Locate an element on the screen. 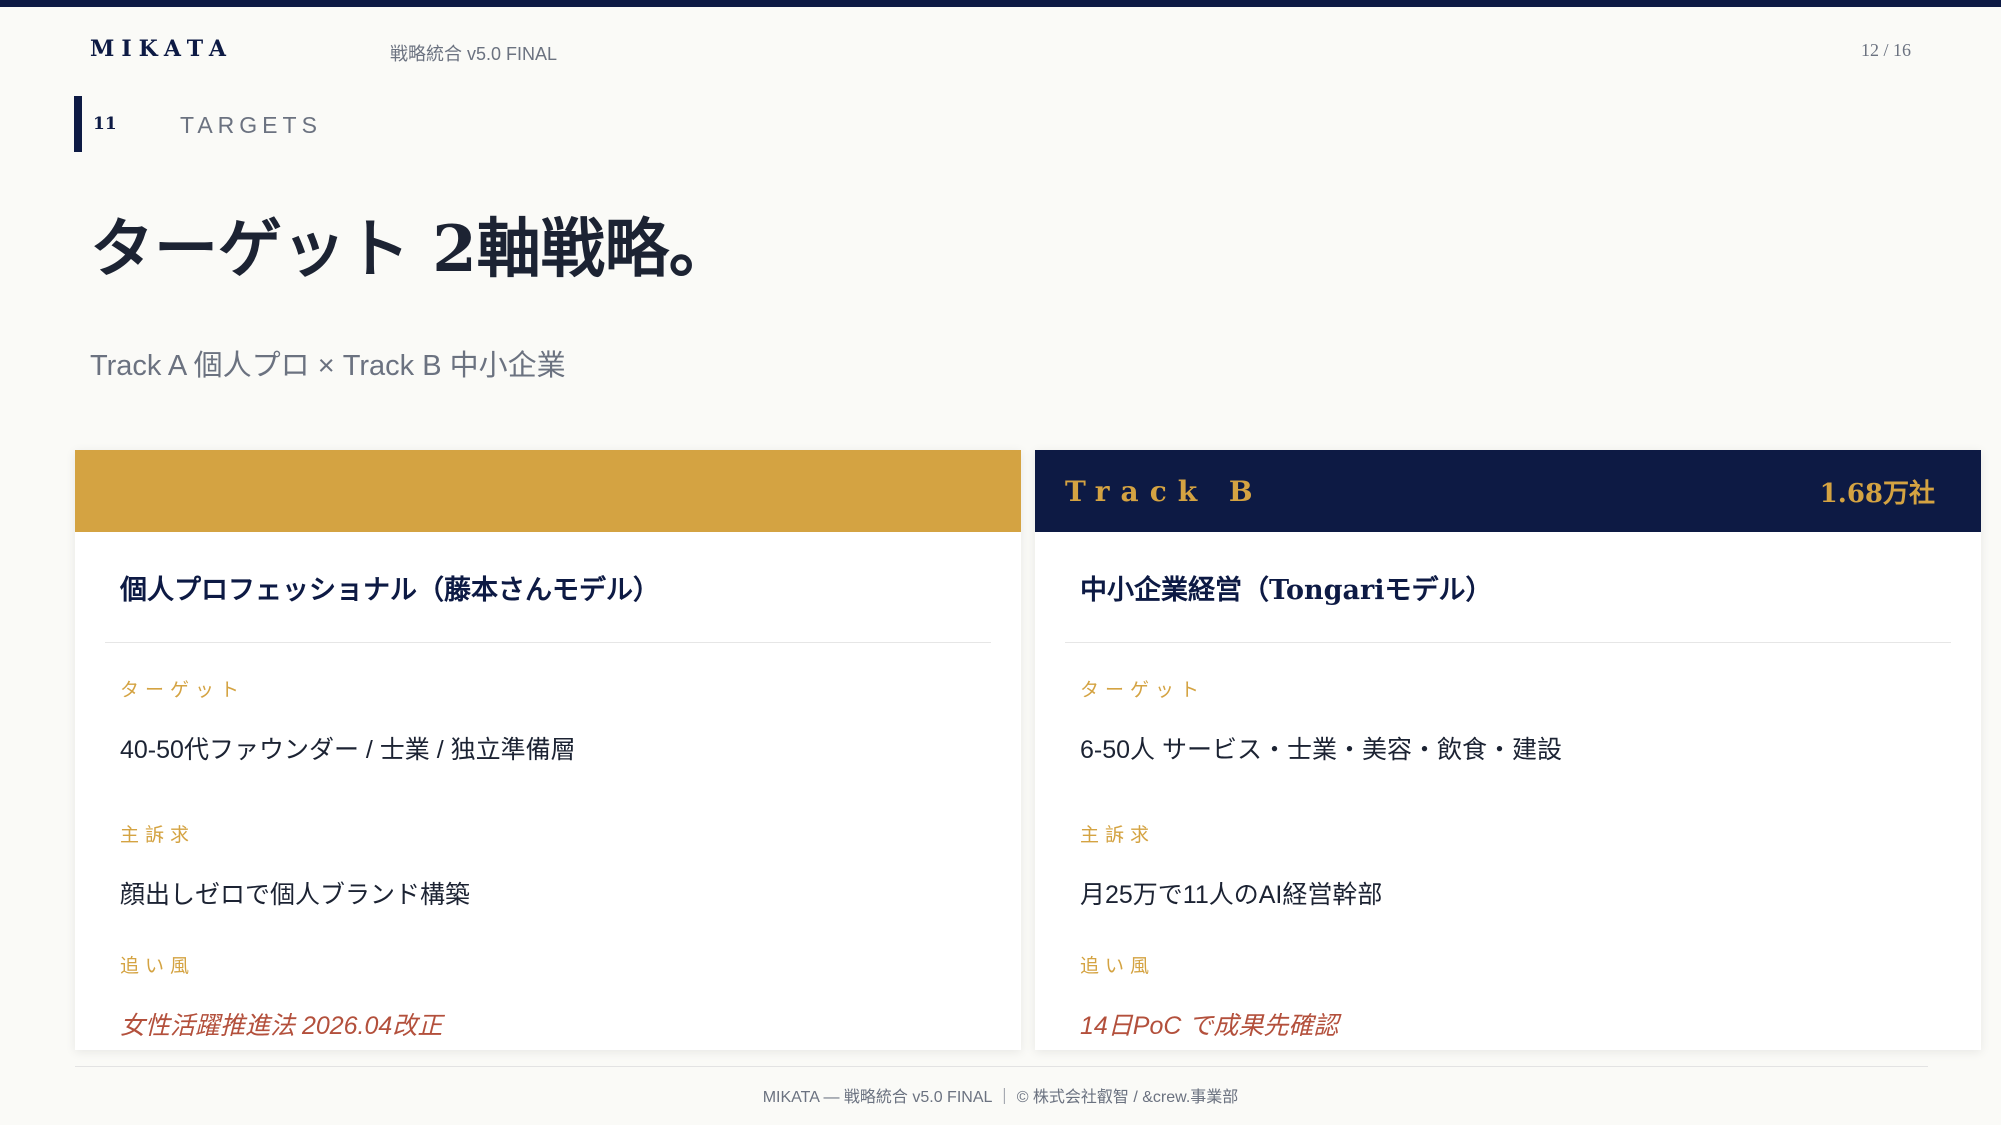  page-indicator: 12 / 16 is located at coordinates (1885, 50).